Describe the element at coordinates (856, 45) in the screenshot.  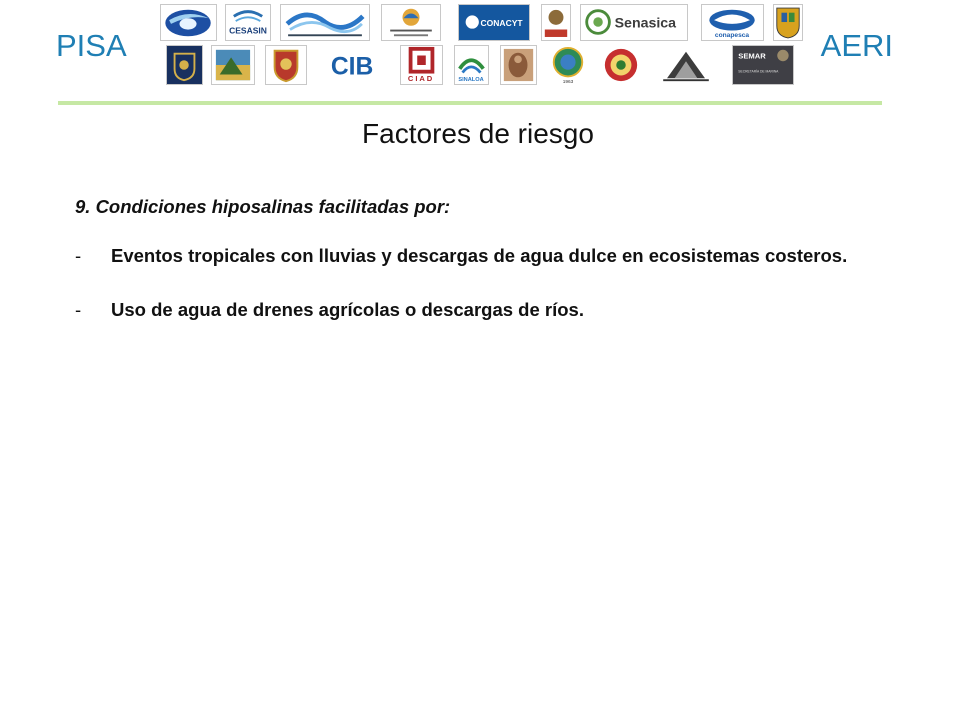
I see `aeri-brand: AERI` at that location.